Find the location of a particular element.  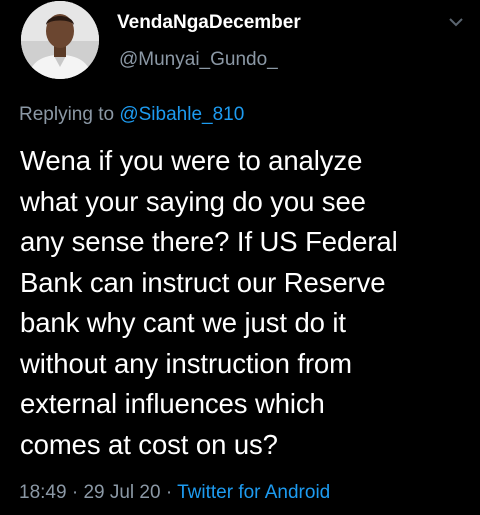

user-handle: @Munyai_Gundo_ is located at coordinates (198, 60).